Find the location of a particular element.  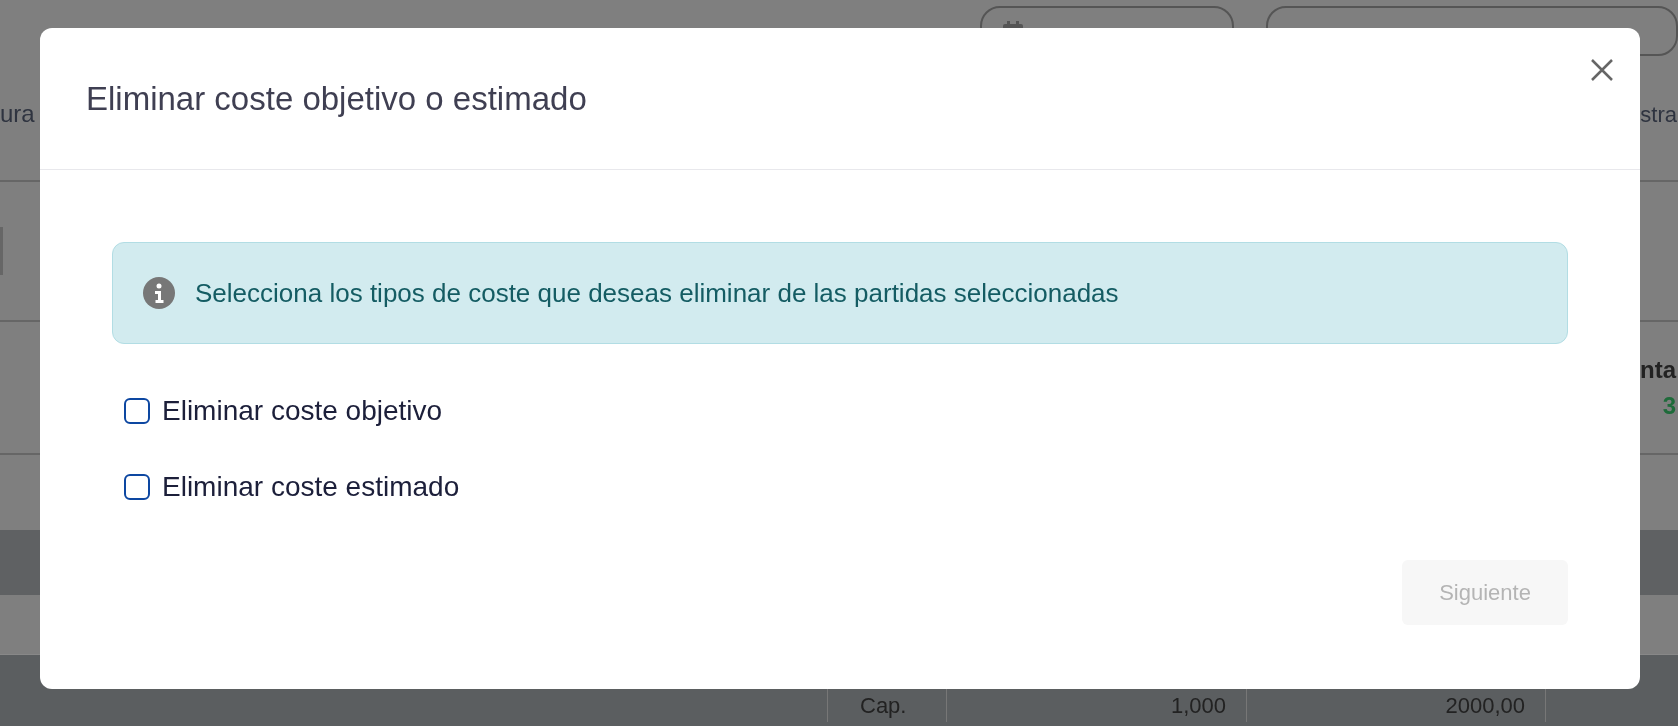

summary-label: nta is located at coordinates (1658, 369).